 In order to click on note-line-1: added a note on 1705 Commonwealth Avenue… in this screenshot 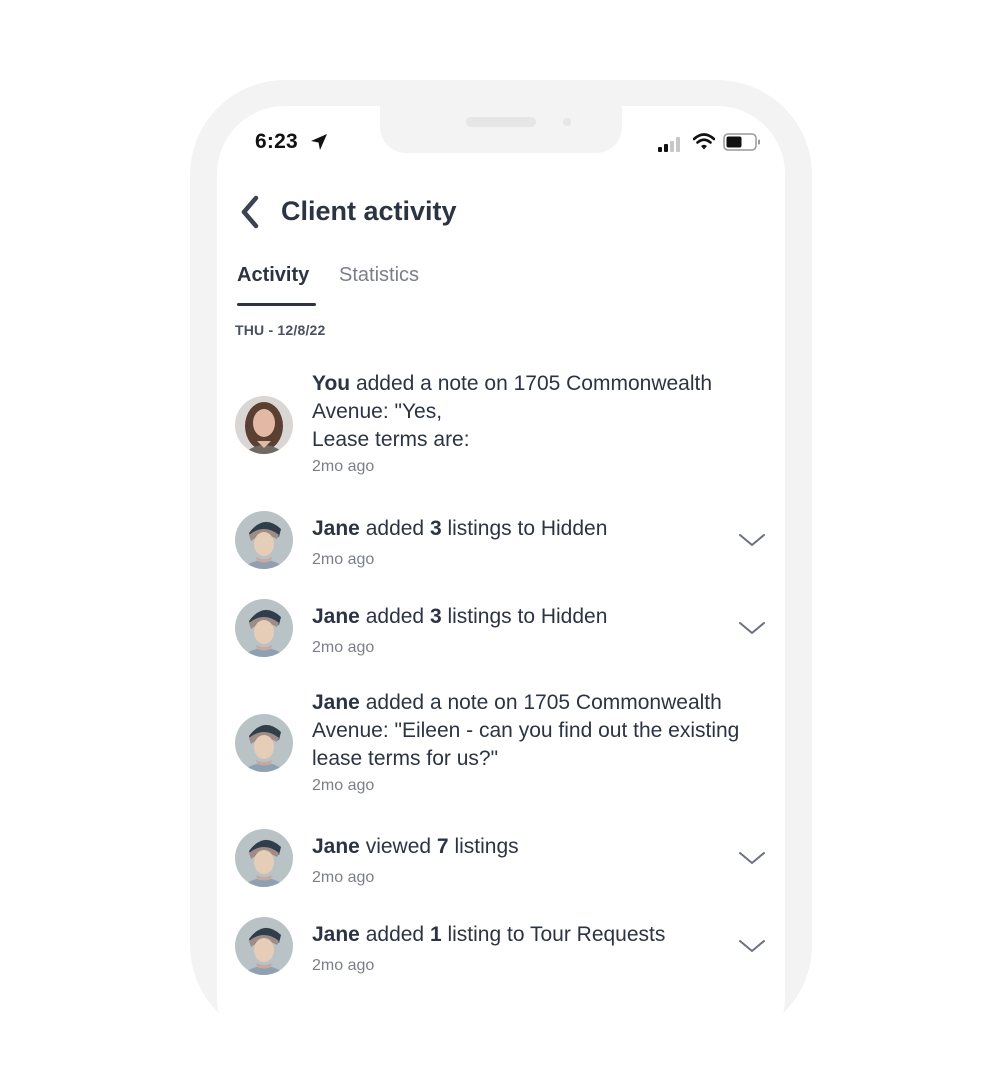, I will do `click(512, 397)`.